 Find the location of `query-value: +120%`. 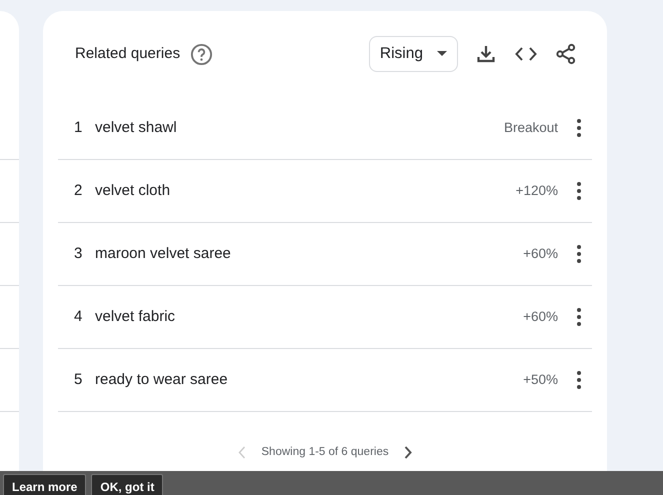

query-value: +120% is located at coordinates (537, 191).